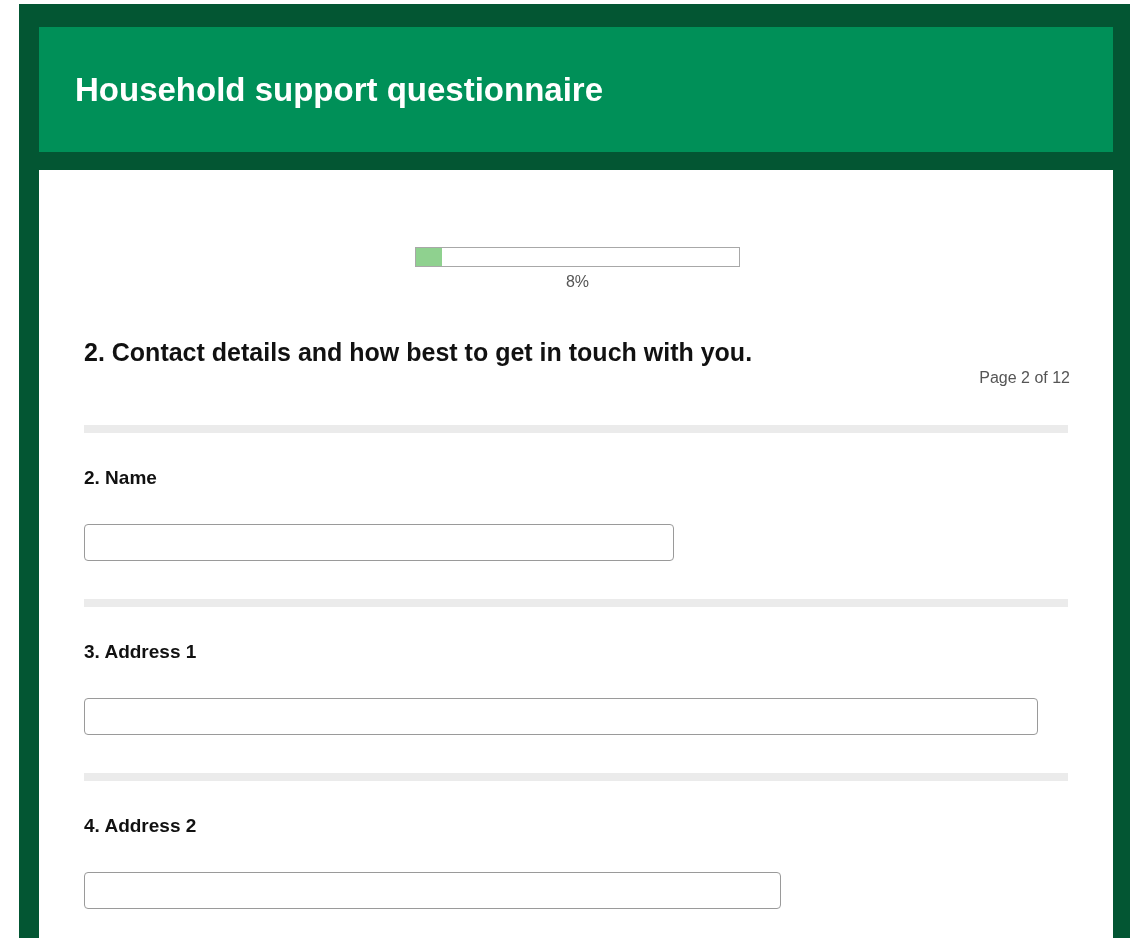 The width and height of the screenshot is (1138, 938). Describe the element at coordinates (1024, 378) in the screenshot. I see `page-indicator: Page 2 of 12` at that location.